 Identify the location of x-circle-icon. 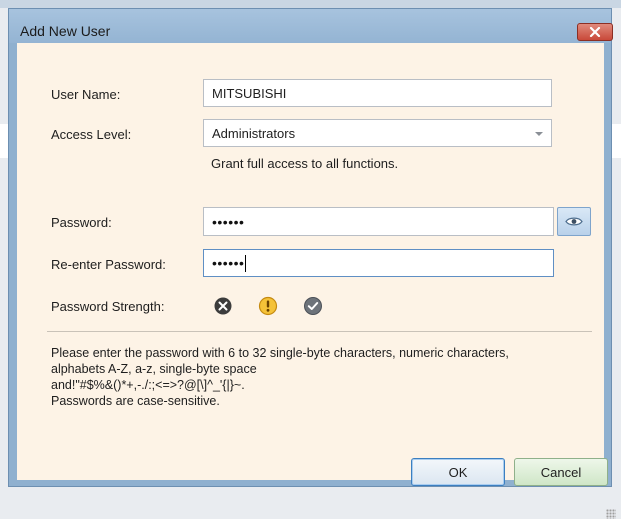
(223, 306).